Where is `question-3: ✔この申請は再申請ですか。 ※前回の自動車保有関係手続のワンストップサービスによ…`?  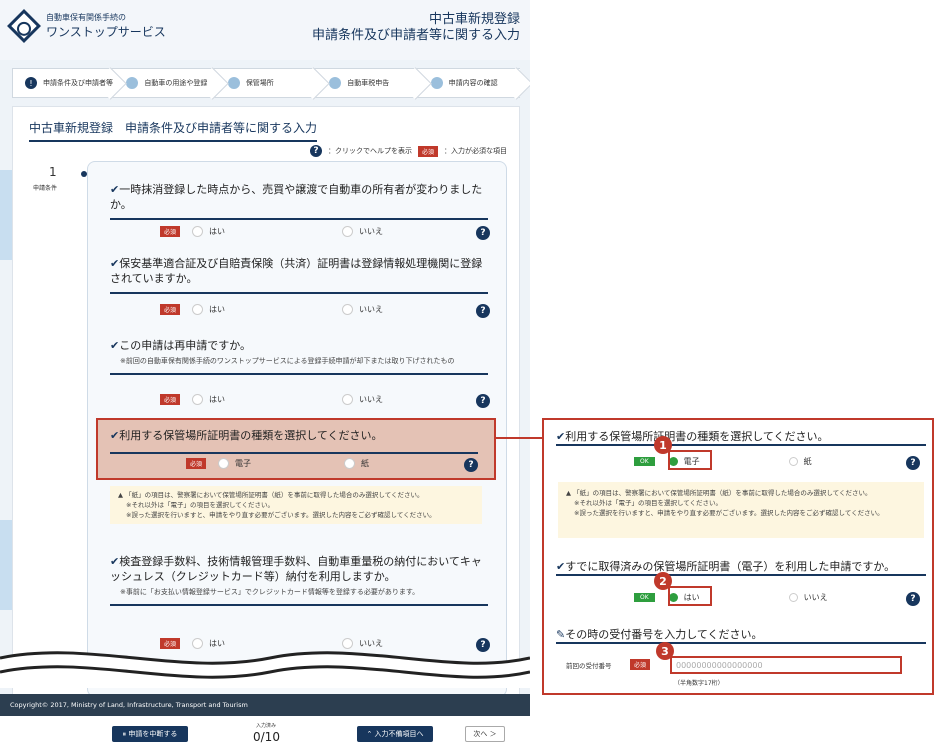
question-3: ✔この申請は再申請ですか。 ※前回の自動車保有関係手続のワンストップサービスによ… is located at coordinates (299, 356).